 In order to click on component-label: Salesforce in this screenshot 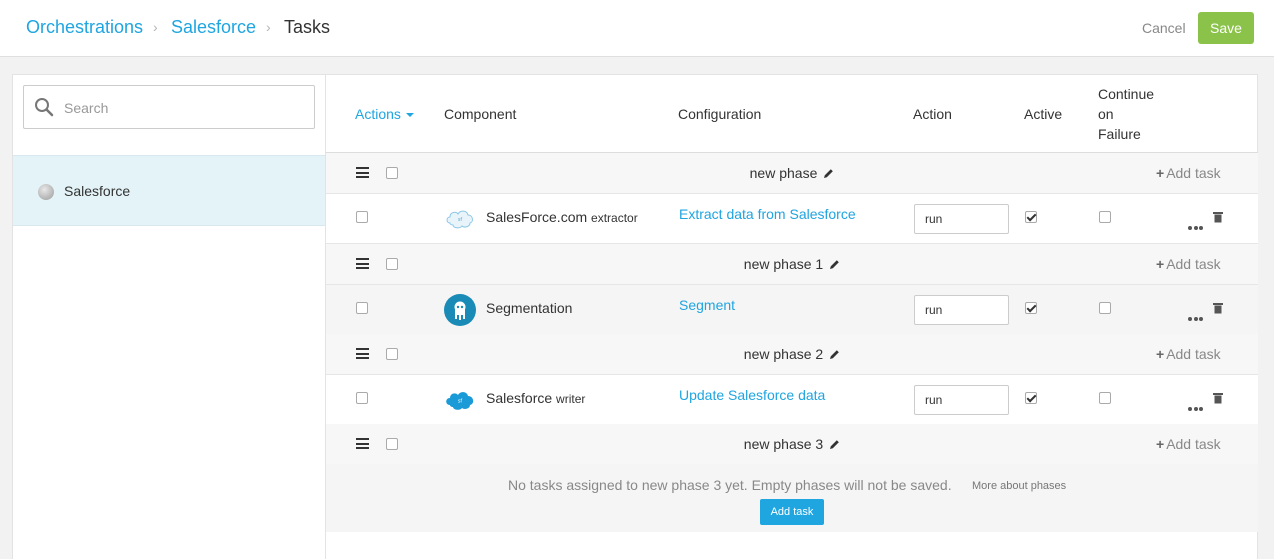, I will do `click(519, 398)`.